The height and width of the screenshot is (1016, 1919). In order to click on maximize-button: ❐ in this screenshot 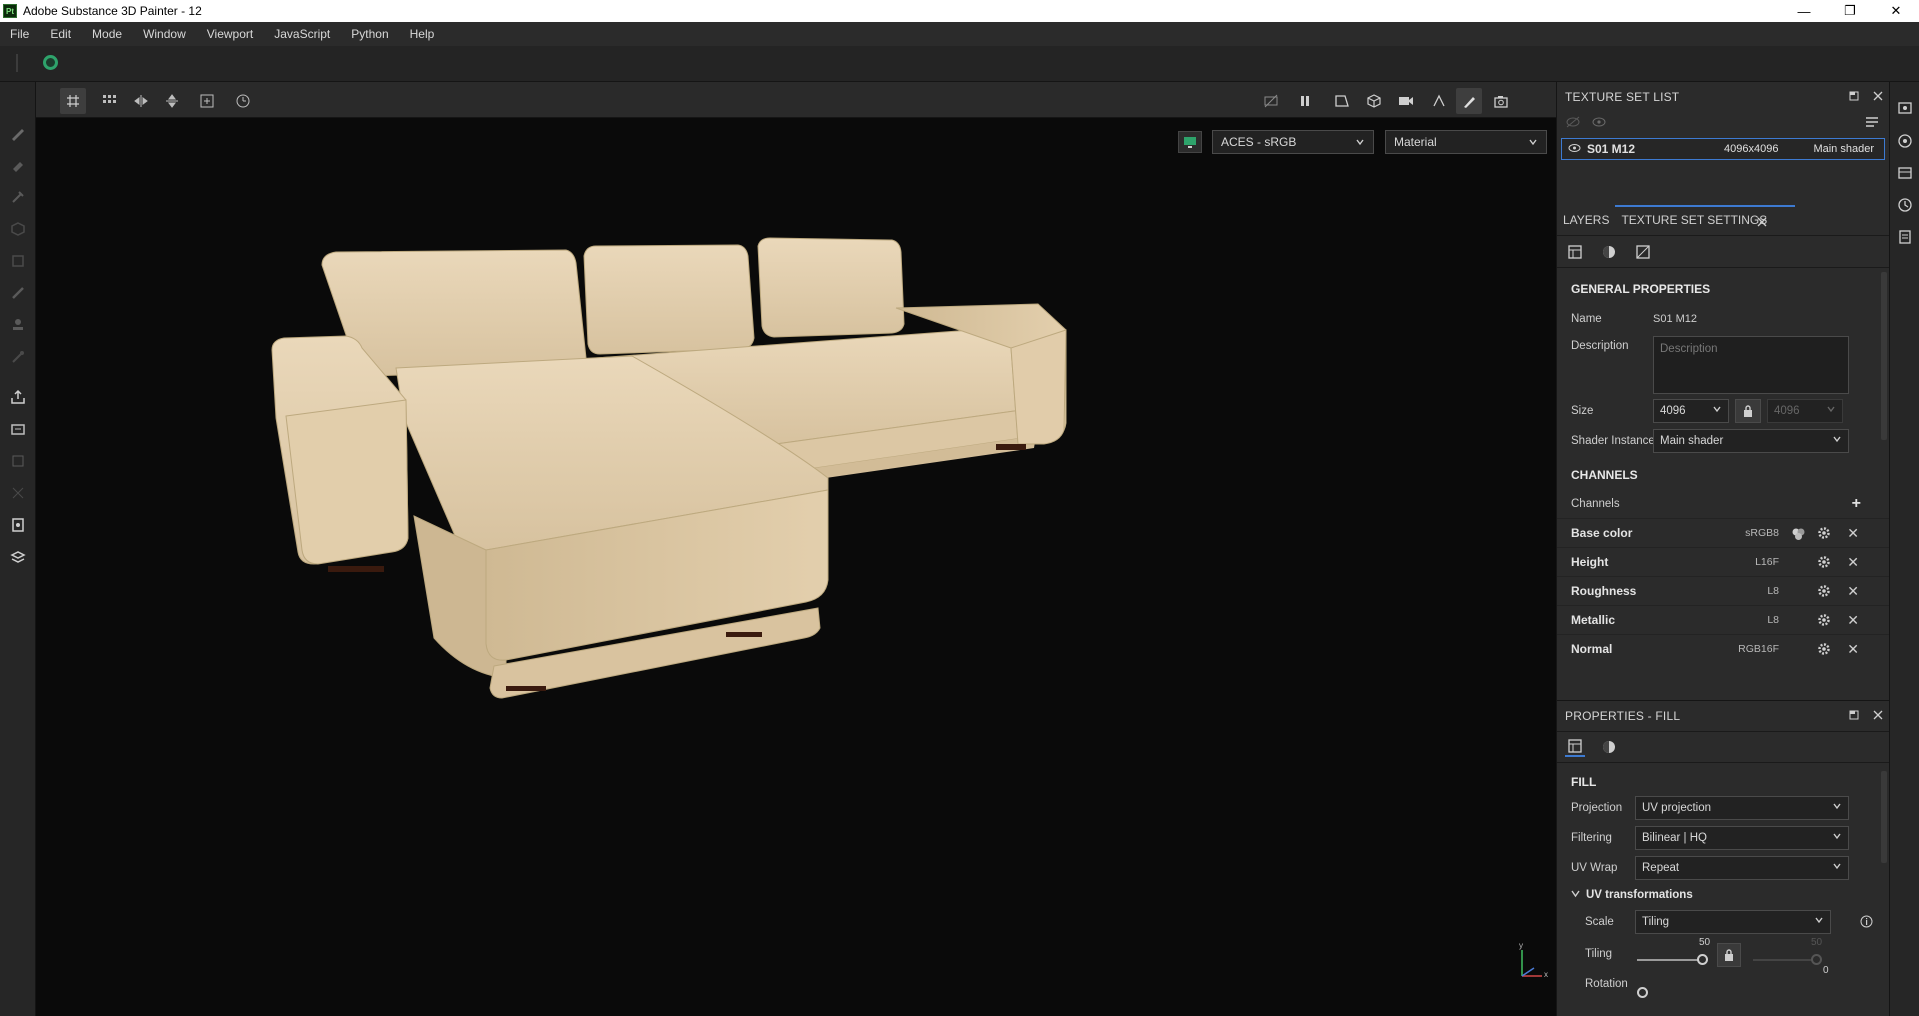, I will do `click(1850, 11)`.